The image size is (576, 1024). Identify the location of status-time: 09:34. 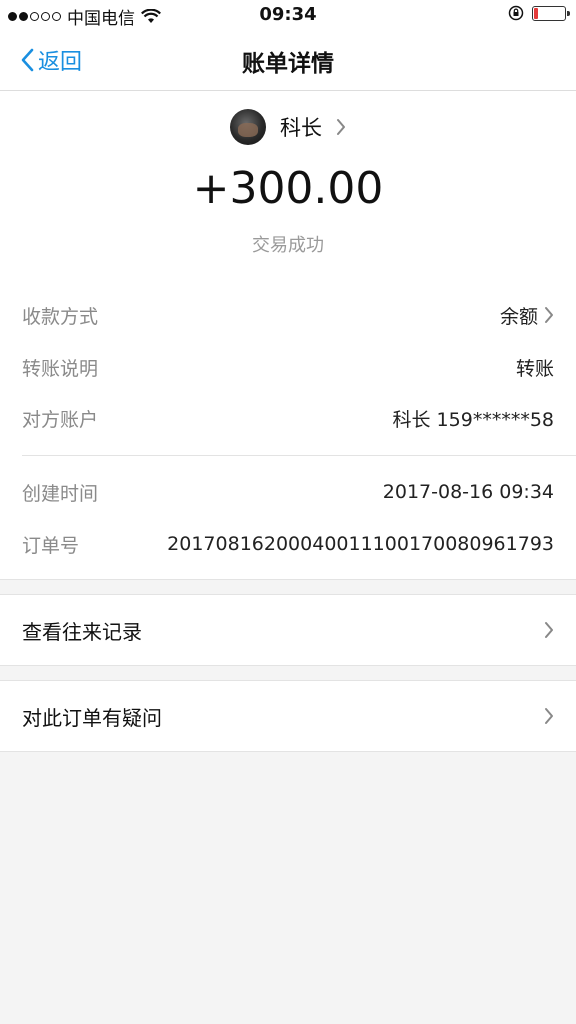
(288, 14).